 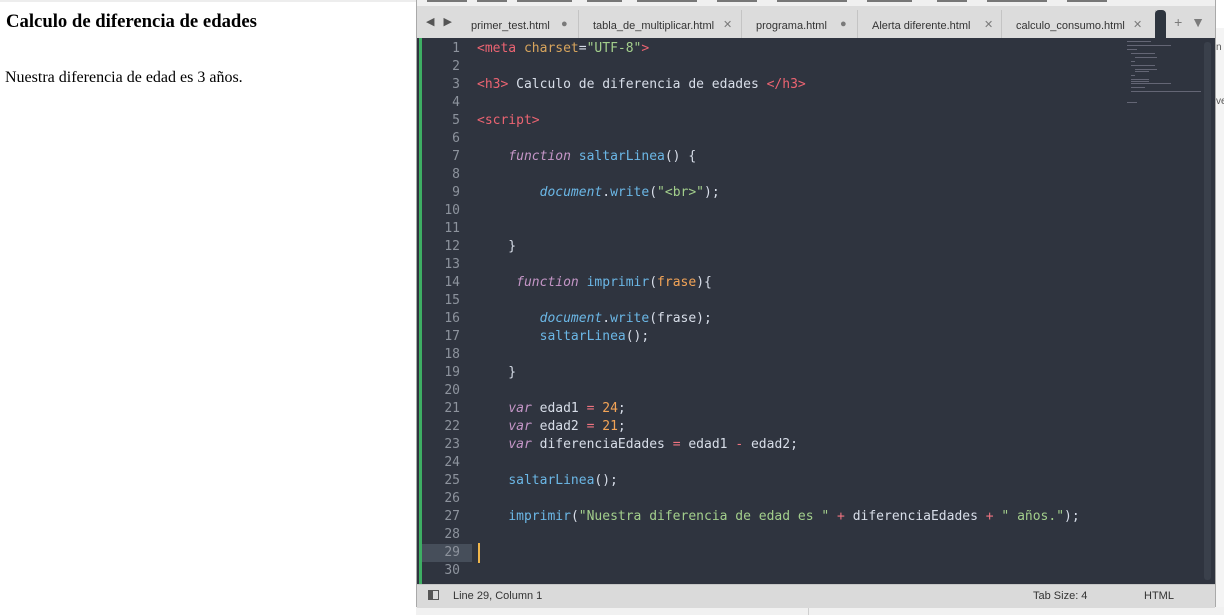 What do you see at coordinates (704, 282) in the screenshot?
I see `code-token: ){` at bounding box center [704, 282].